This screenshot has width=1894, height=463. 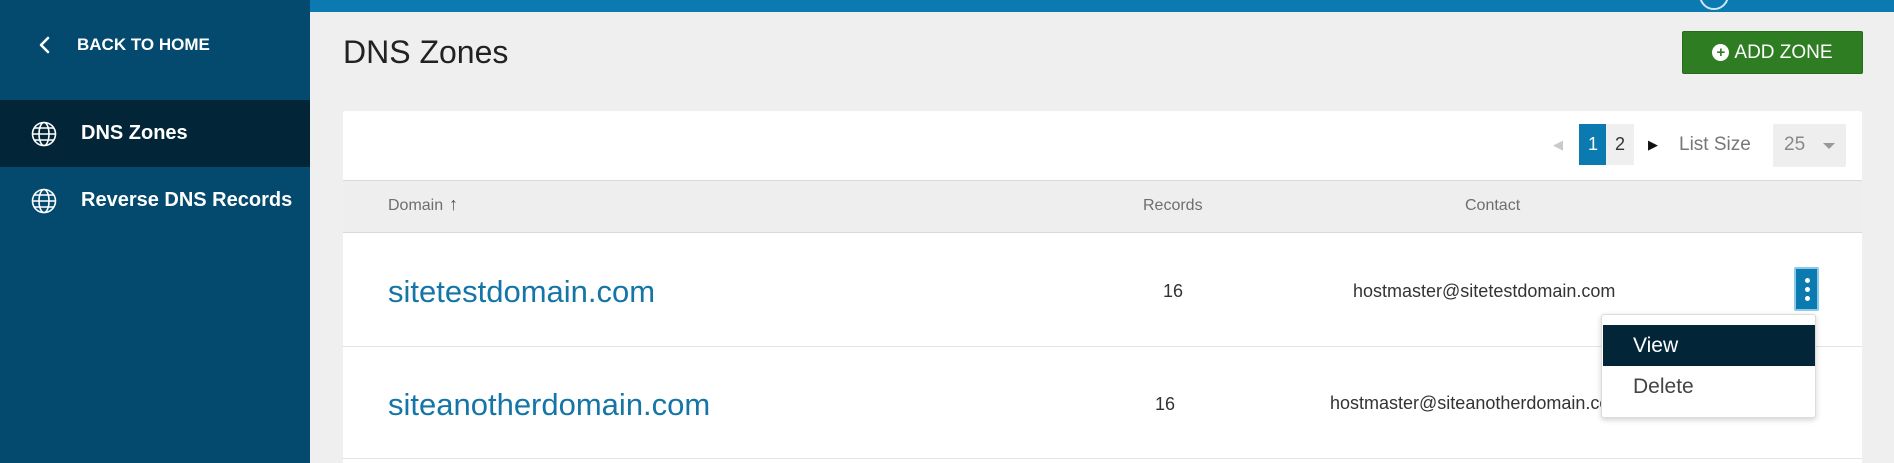 I want to click on list-size-select: 25, so click(x=1809, y=145).